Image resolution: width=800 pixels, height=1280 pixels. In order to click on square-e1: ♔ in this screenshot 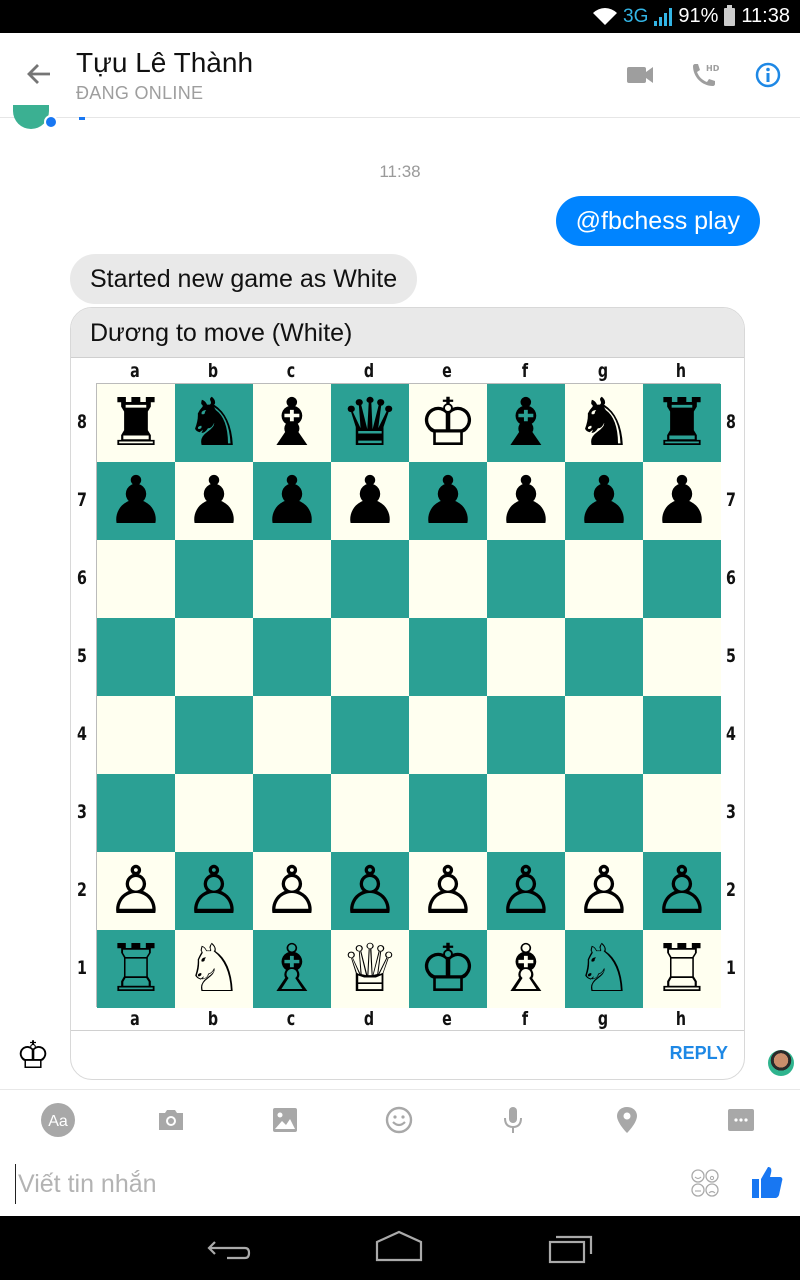, I will do `click(448, 969)`.